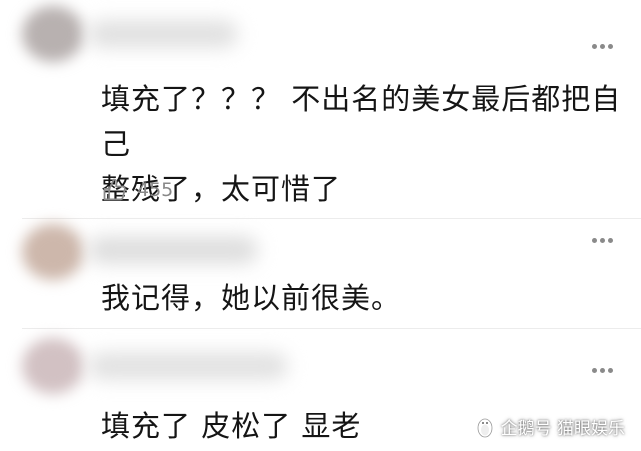  Describe the element at coordinates (231, 426) in the screenshot. I see `comment-text: 填充了 皮松了 显老` at that location.